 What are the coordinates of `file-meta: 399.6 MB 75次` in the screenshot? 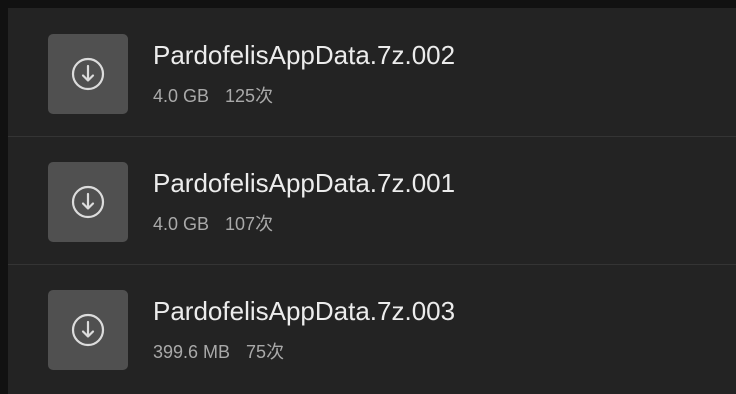 It's located at (218, 352).